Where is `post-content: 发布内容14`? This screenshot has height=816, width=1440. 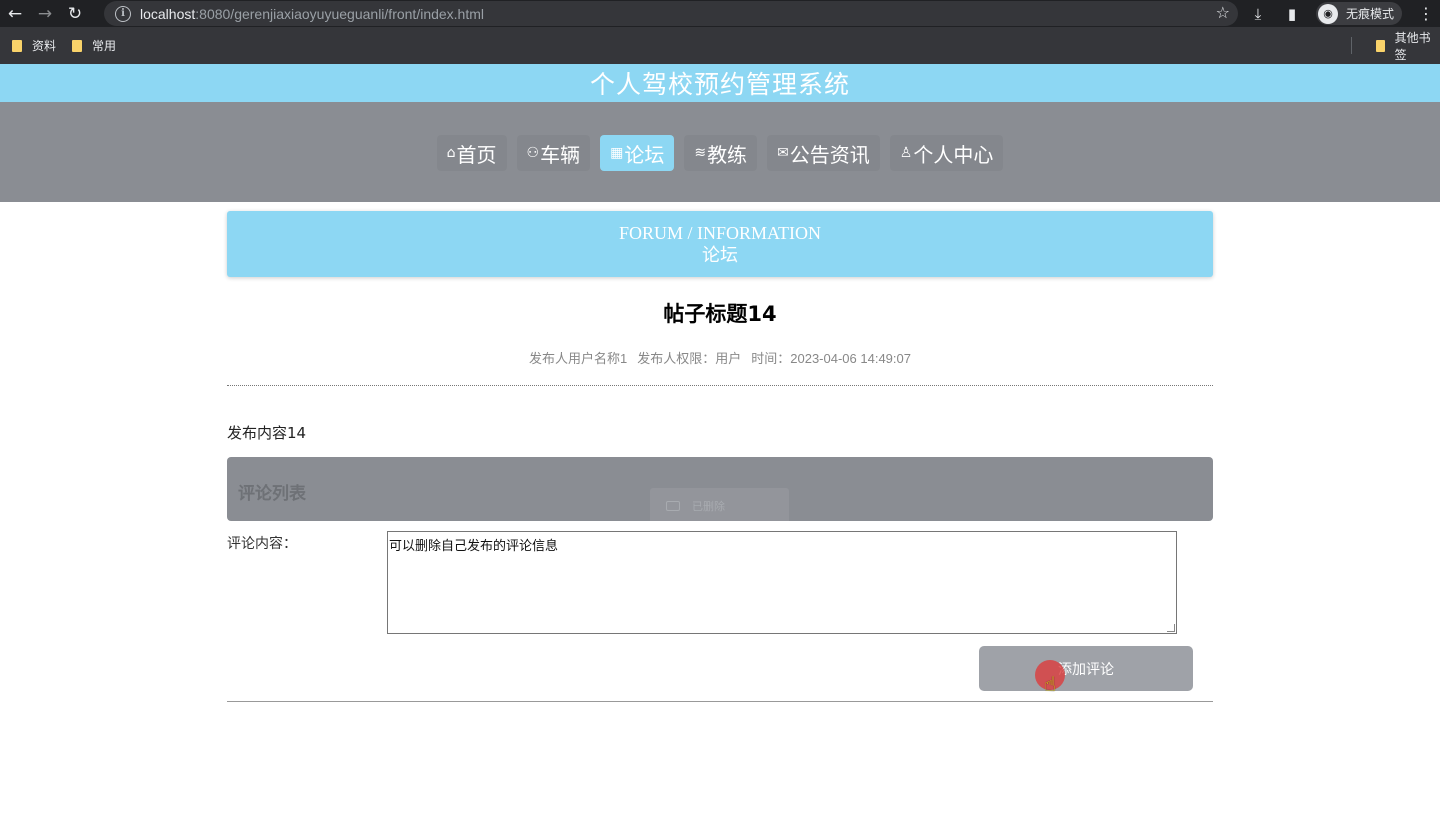
post-content: 发布内容14 is located at coordinates (267, 433).